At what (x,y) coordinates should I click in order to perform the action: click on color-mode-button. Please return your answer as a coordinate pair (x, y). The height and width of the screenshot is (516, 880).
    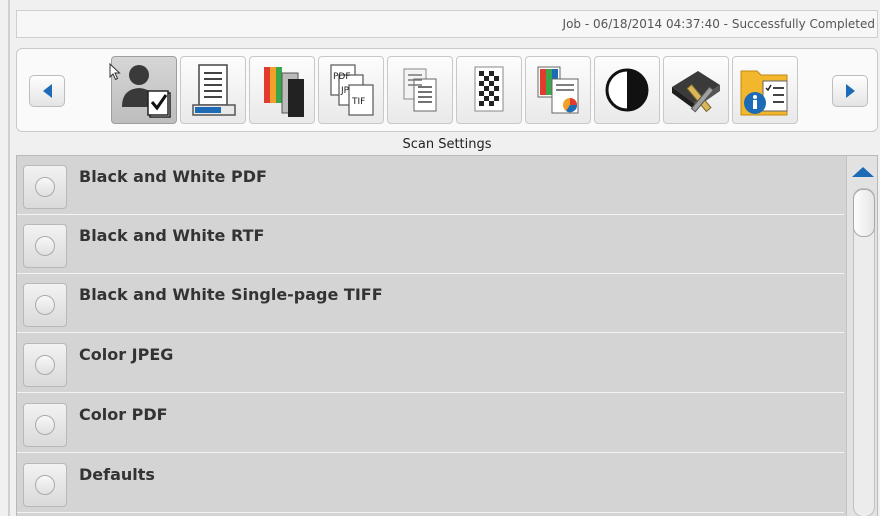
    Looking at the image, I should click on (282, 90).